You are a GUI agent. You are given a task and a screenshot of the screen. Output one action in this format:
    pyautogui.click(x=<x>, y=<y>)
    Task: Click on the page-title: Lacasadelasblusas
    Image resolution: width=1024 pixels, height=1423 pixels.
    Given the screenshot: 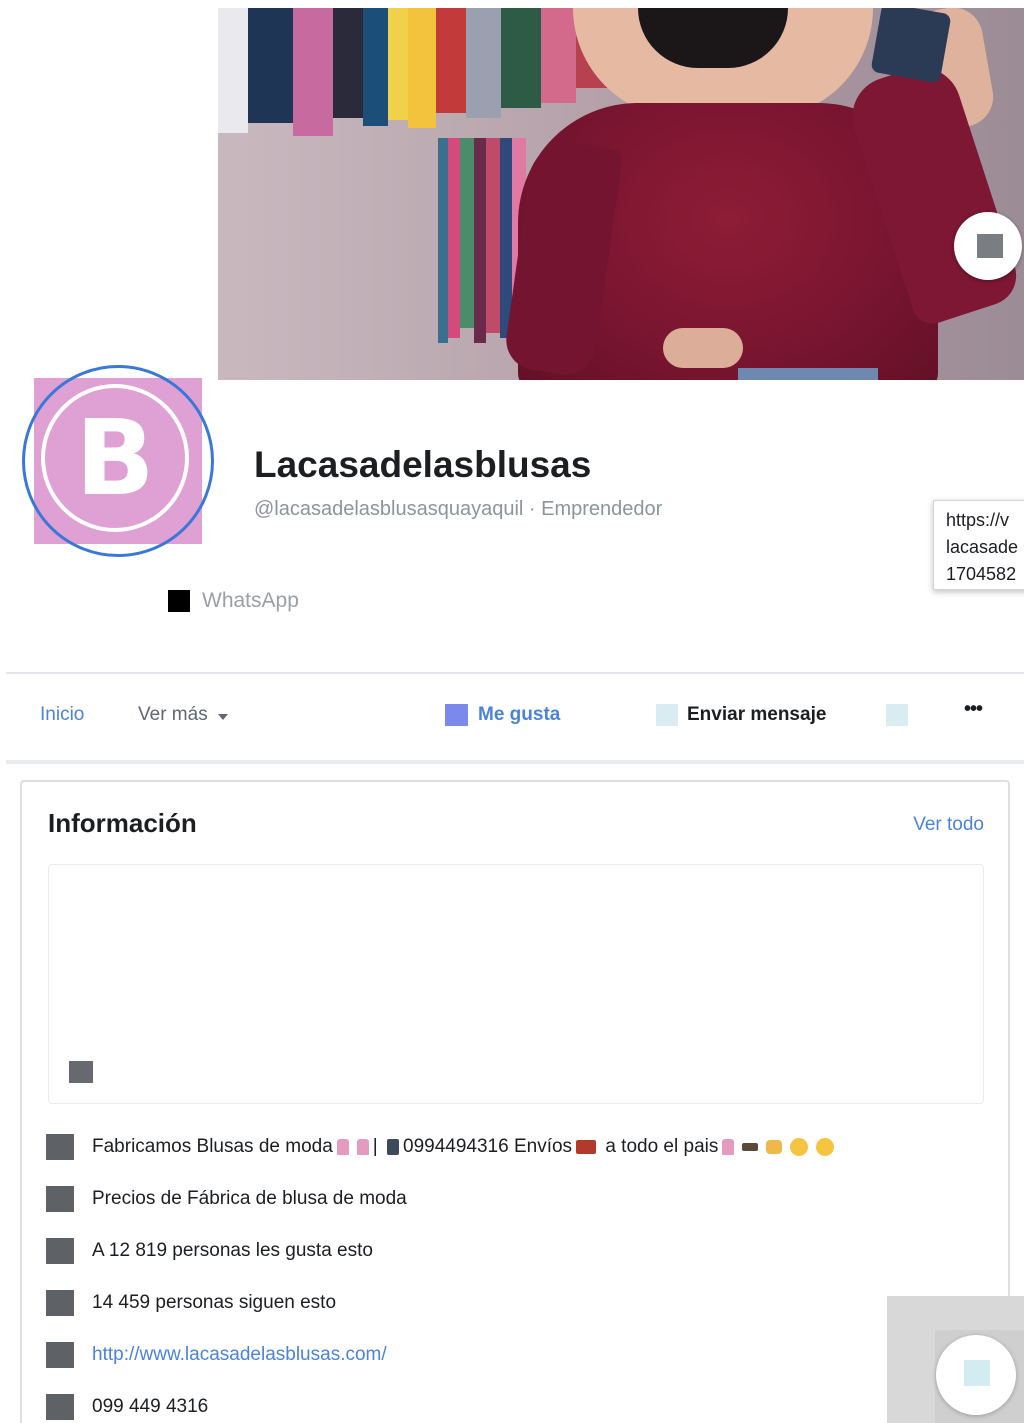 What is the action you would take?
    pyautogui.click(x=422, y=465)
    